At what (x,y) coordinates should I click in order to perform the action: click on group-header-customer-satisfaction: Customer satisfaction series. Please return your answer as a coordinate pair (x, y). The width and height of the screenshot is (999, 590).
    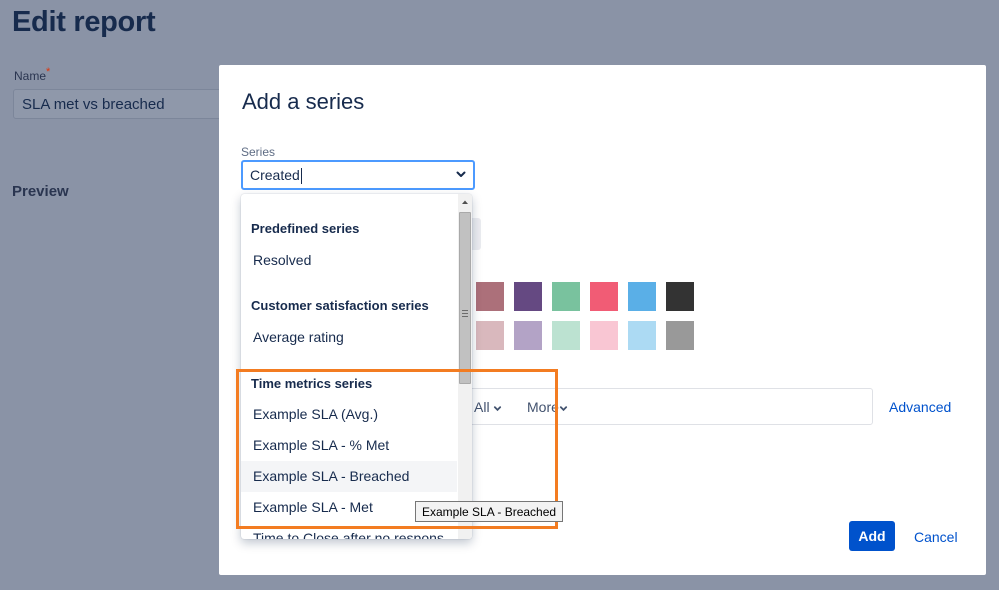
    Looking at the image, I should click on (340, 305).